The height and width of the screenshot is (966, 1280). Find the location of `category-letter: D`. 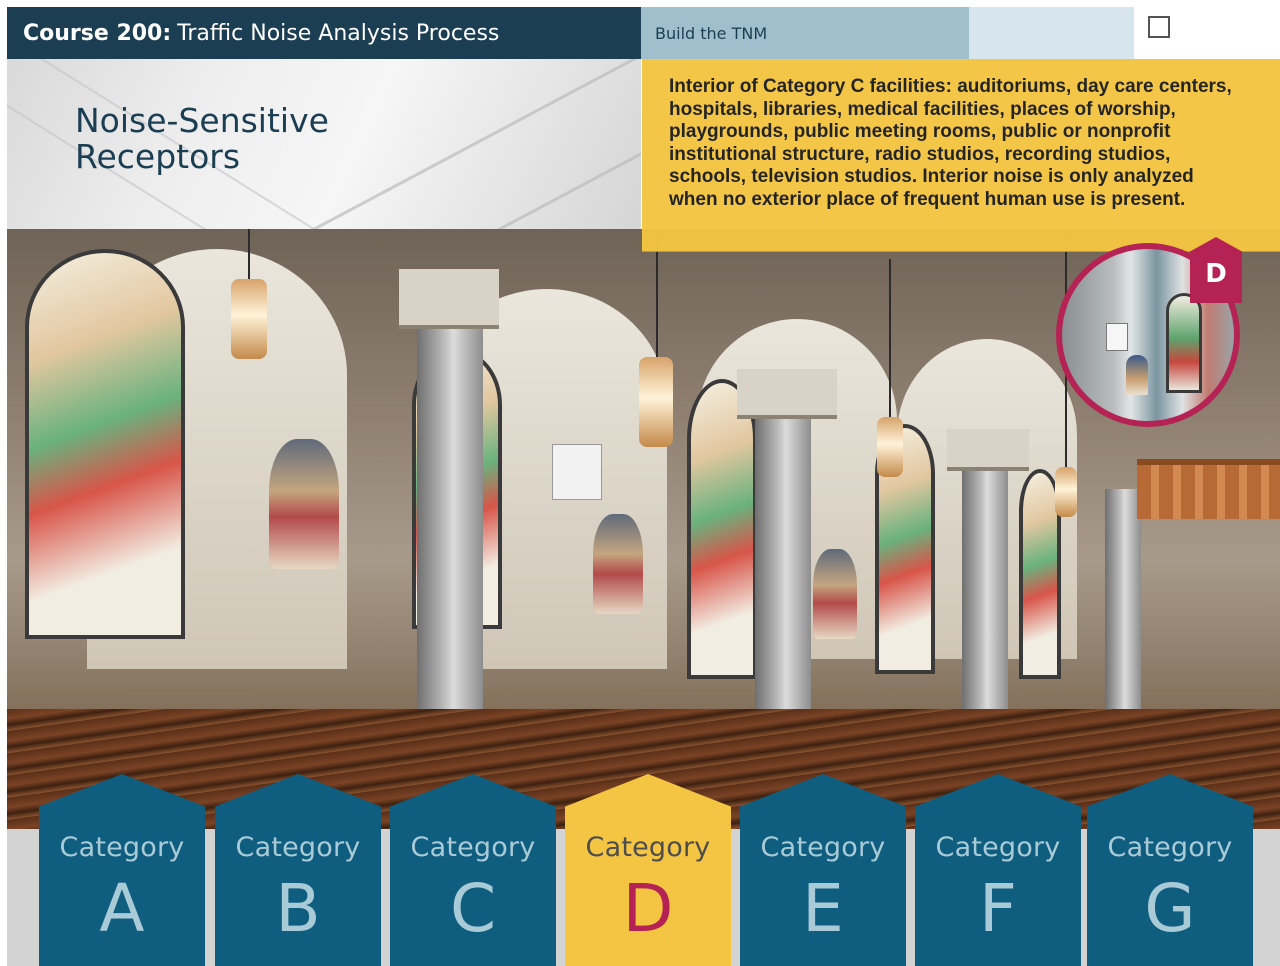

category-letter: D is located at coordinates (648, 908).